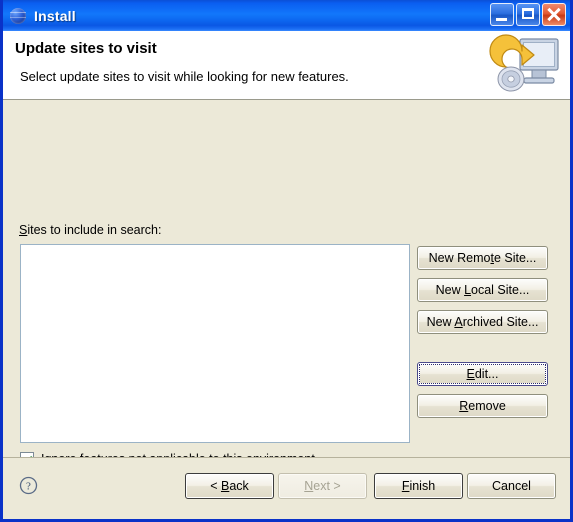  Describe the element at coordinates (554, 14) in the screenshot. I see `close-icon` at that location.